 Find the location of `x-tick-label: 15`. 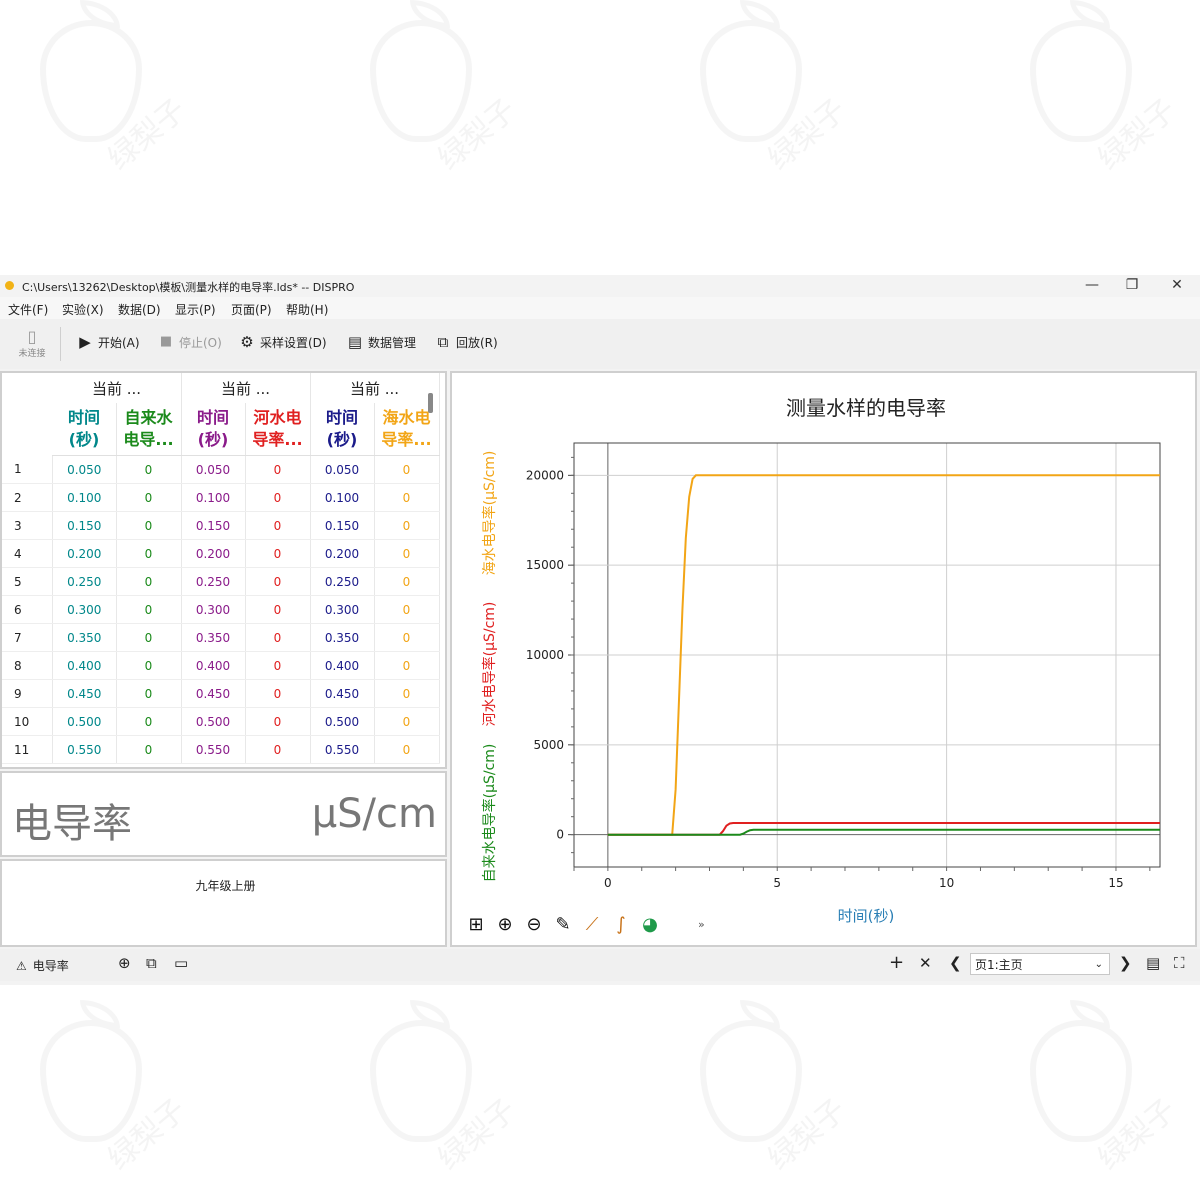

x-tick-label: 15 is located at coordinates (1115, 883).